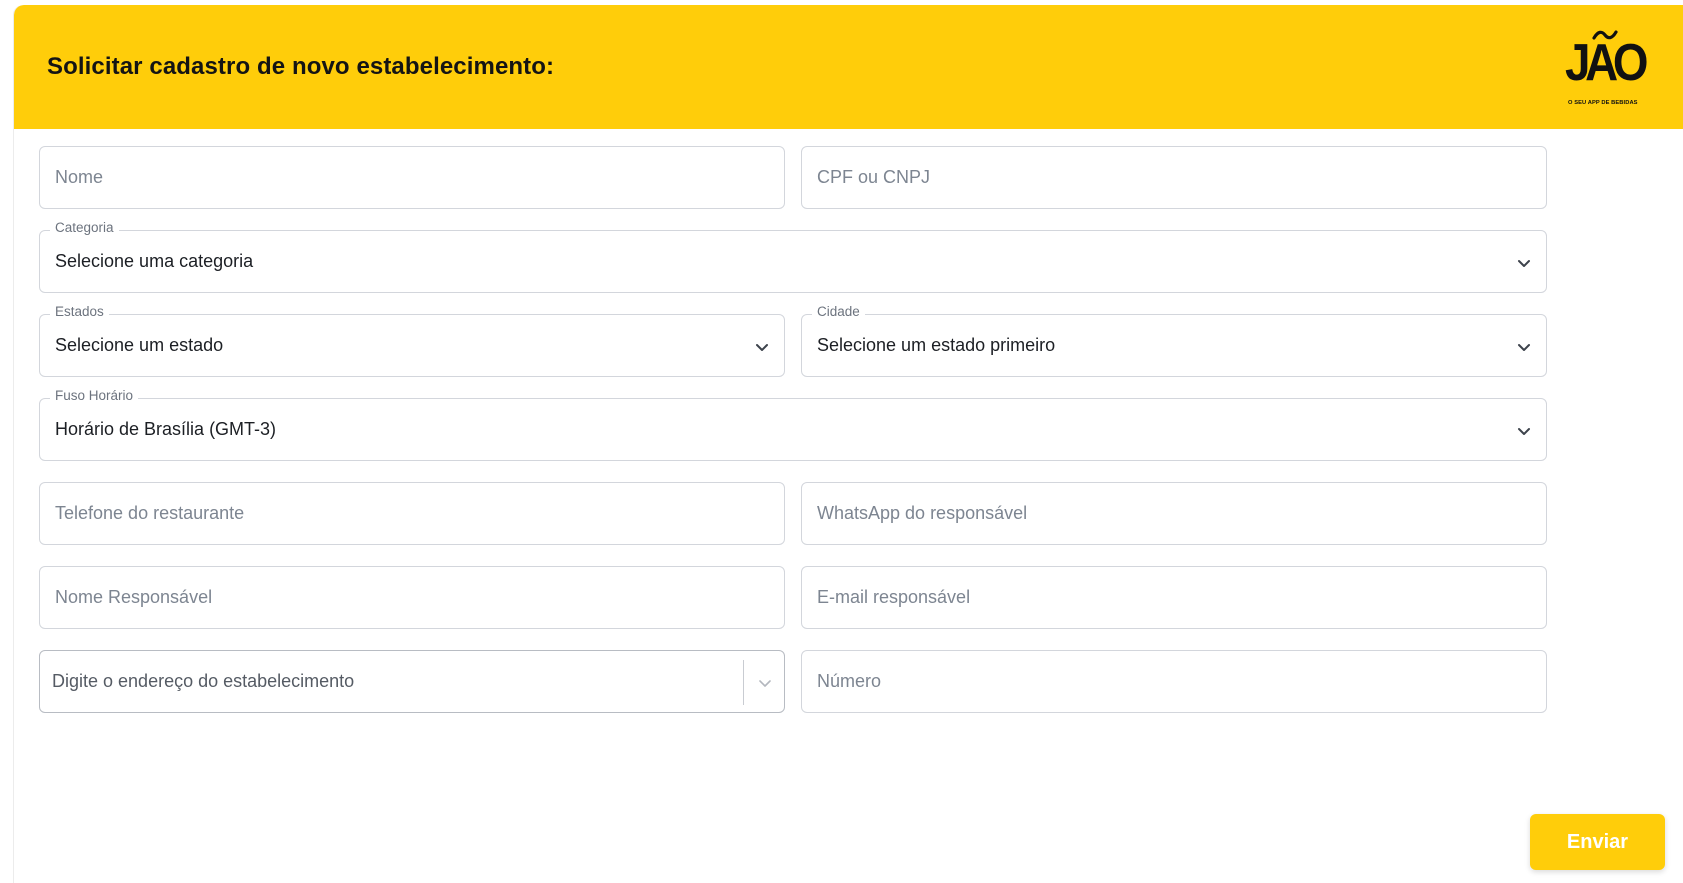 Image resolution: width=1683 pixels, height=883 pixels. What do you see at coordinates (1174, 340) in the screenshot?
I see `city-select: Cidade Selecione um estado primeiro` at bounding box center [1174, 340].